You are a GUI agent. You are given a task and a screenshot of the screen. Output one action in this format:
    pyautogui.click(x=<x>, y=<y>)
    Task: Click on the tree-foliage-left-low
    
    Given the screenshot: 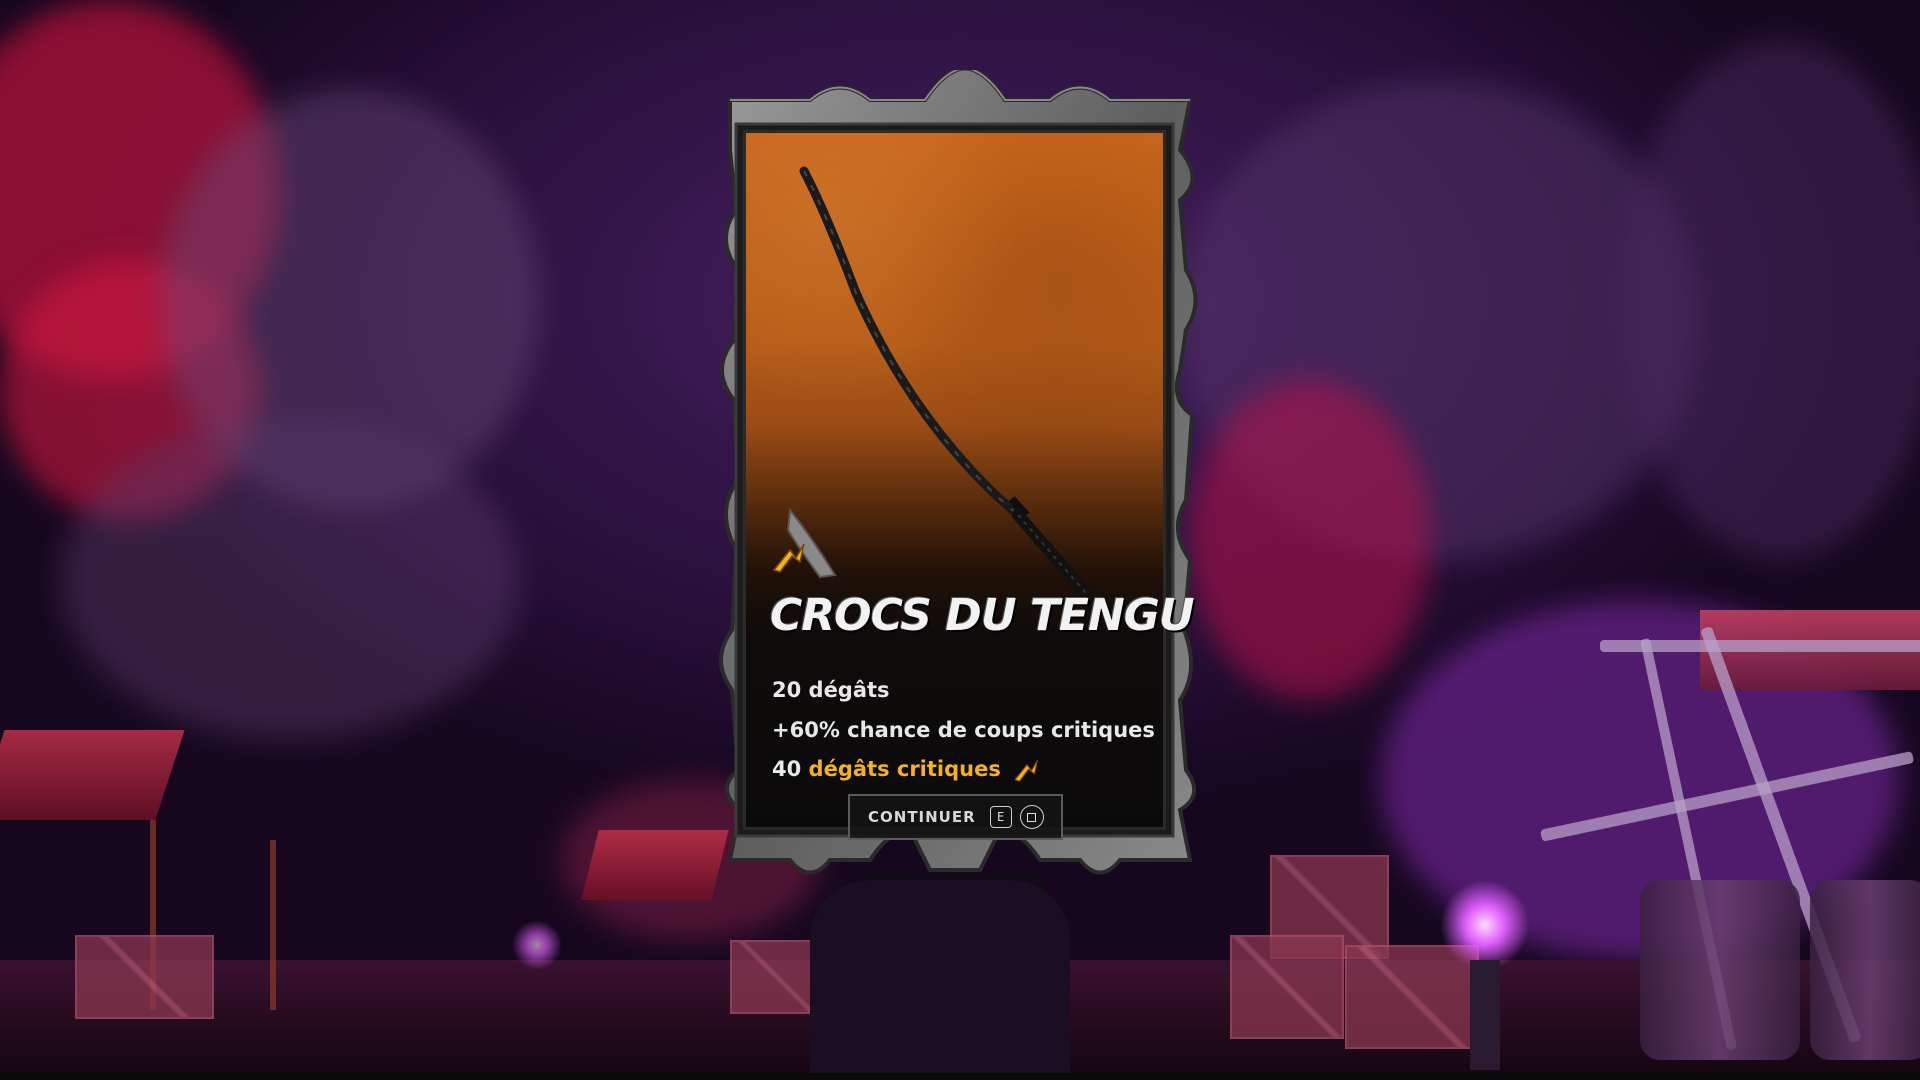 What is the action you would take?
    pyautogui.click(x=290, y=580)
    